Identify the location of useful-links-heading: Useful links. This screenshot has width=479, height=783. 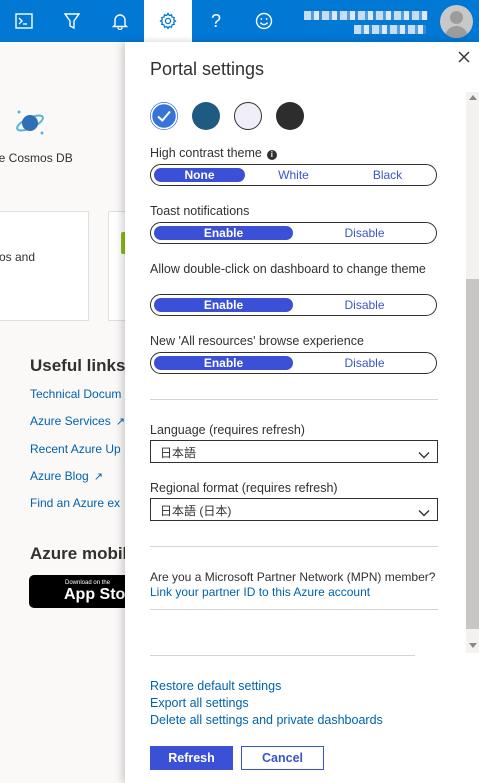
(77, 365).